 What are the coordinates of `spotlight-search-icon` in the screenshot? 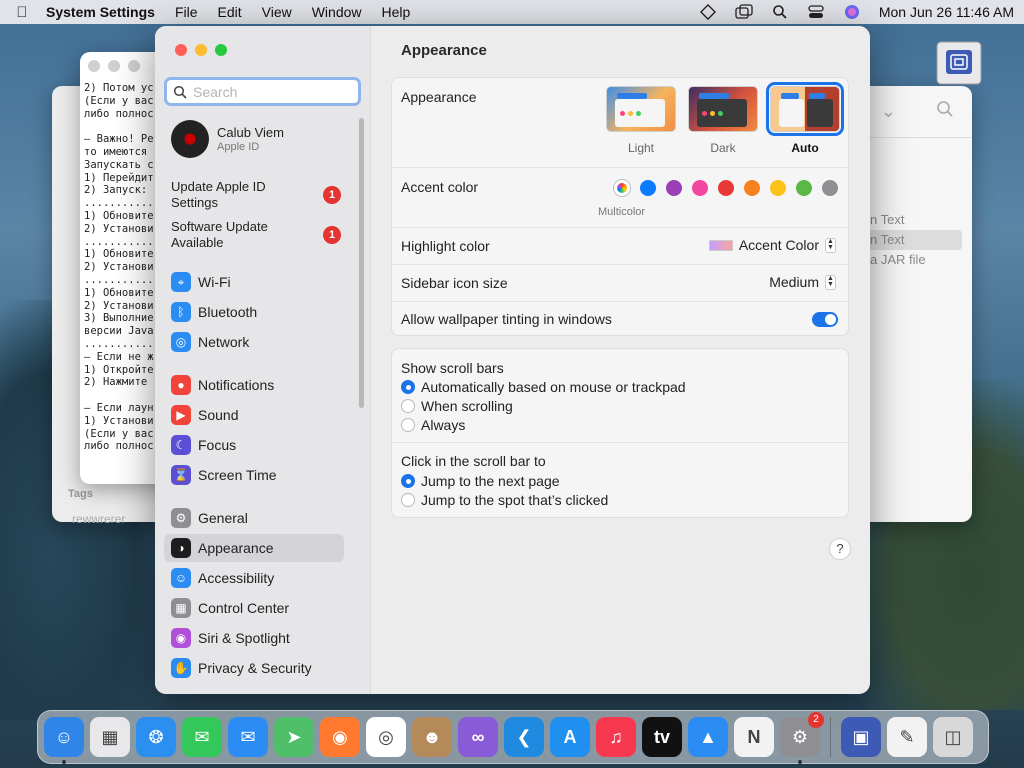 It's located at (780, 12).